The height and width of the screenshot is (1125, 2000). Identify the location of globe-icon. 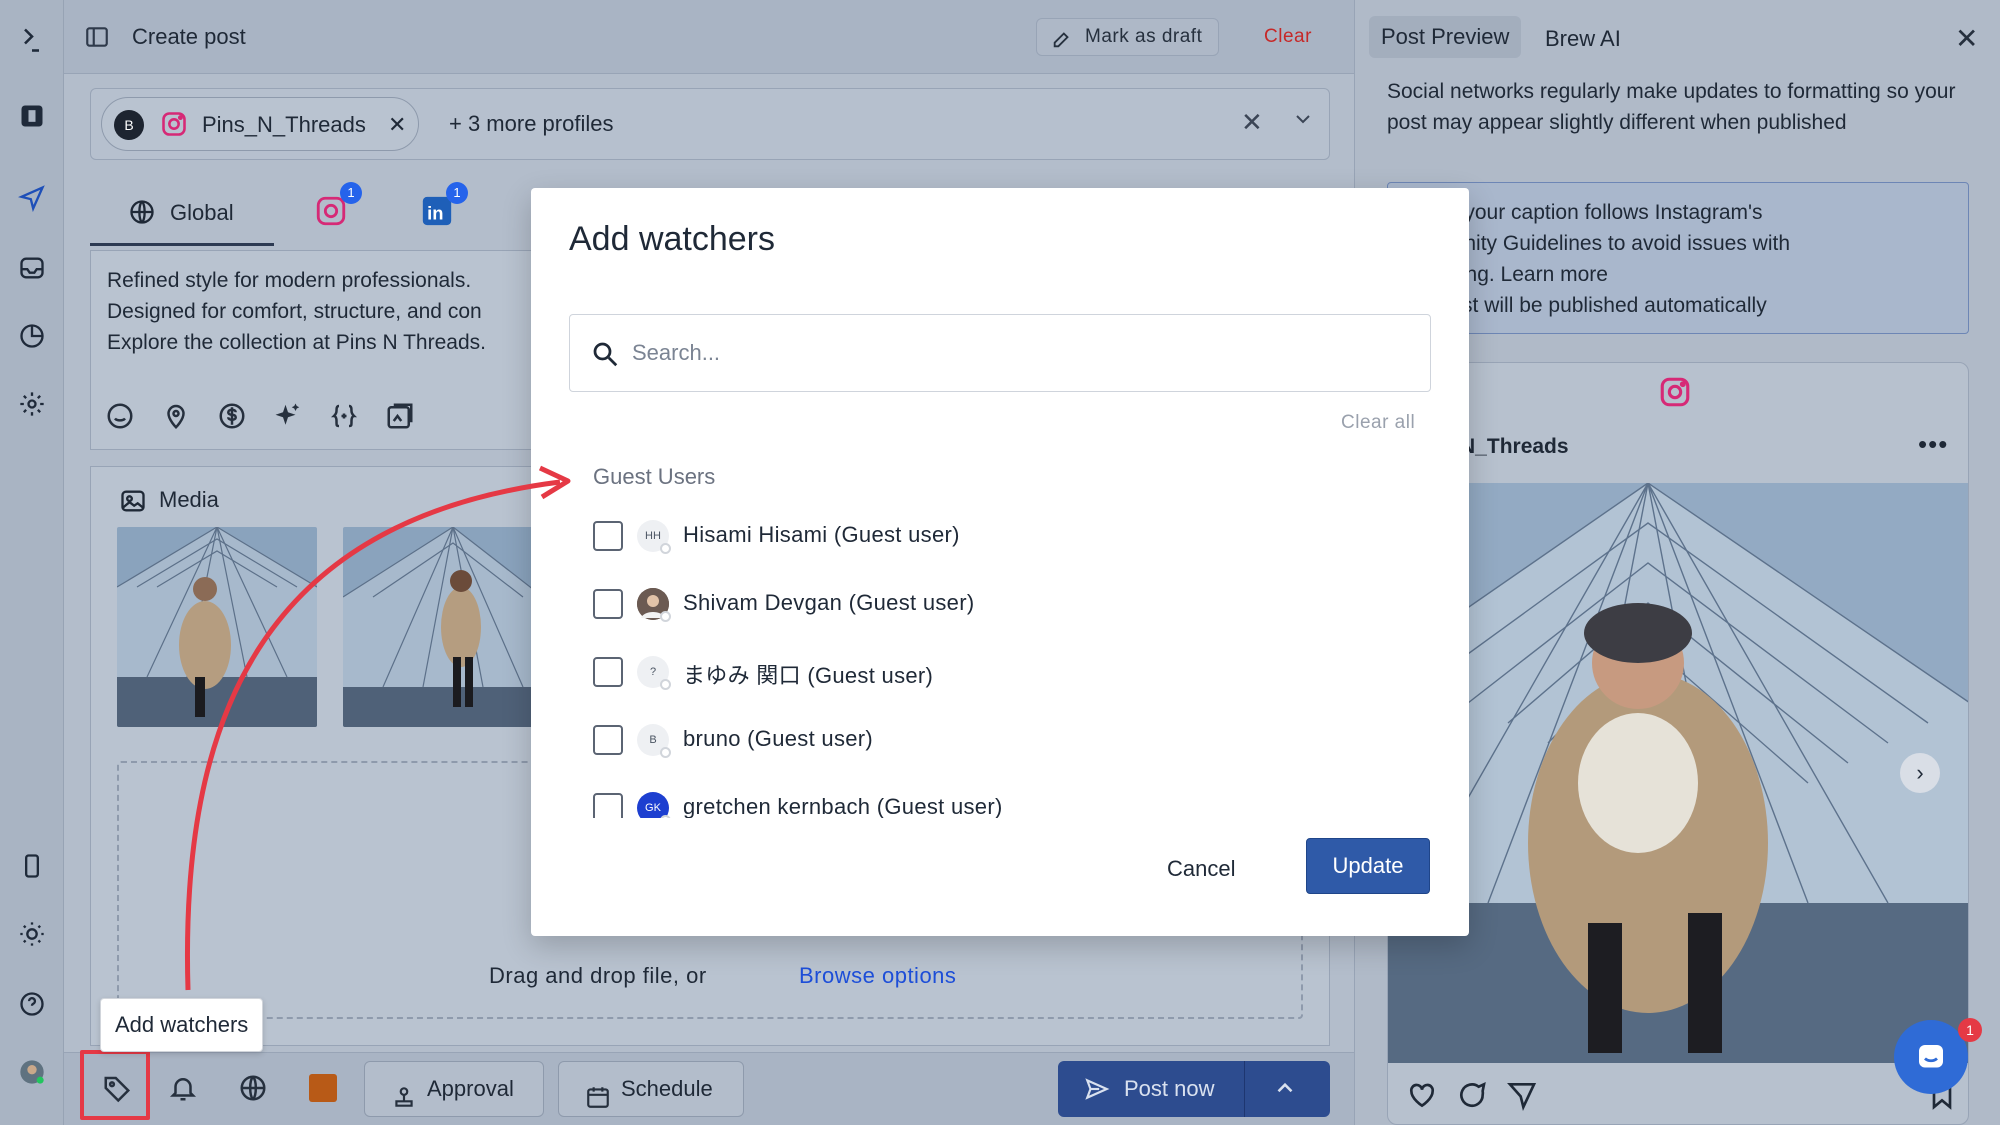
(254, 1089).